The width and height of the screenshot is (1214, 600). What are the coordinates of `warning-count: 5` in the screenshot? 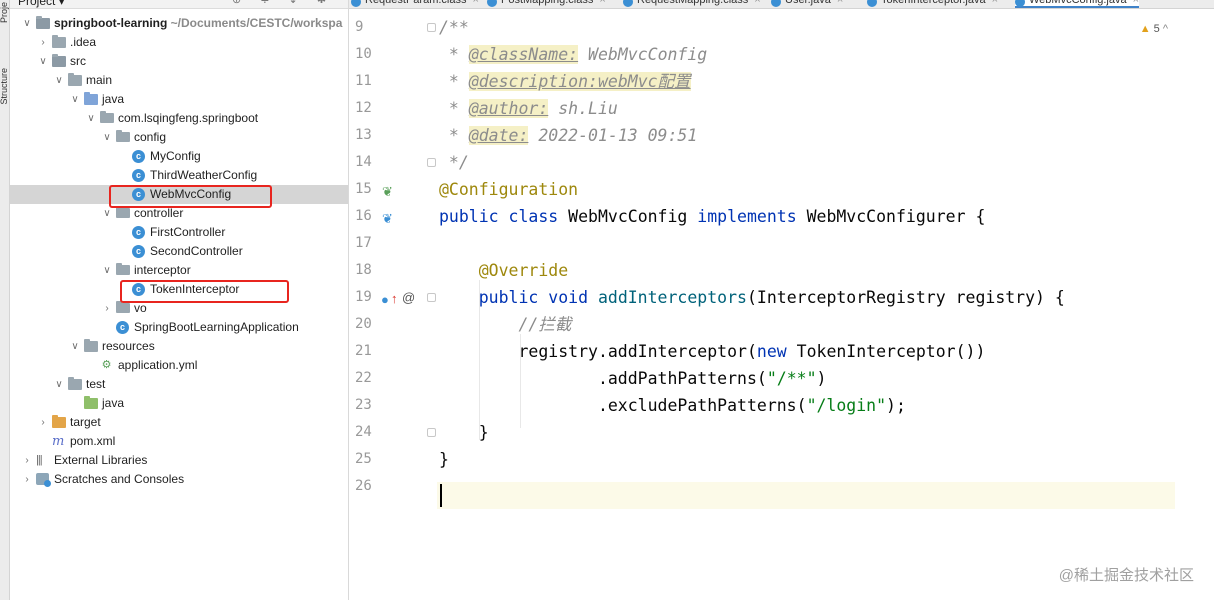 It's located at (1156, 29).